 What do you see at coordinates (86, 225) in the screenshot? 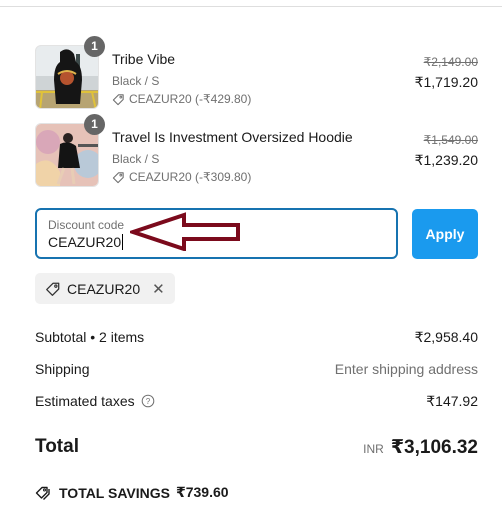
I see `discount-code-label: Discount code` at bounding box center [86, 225].